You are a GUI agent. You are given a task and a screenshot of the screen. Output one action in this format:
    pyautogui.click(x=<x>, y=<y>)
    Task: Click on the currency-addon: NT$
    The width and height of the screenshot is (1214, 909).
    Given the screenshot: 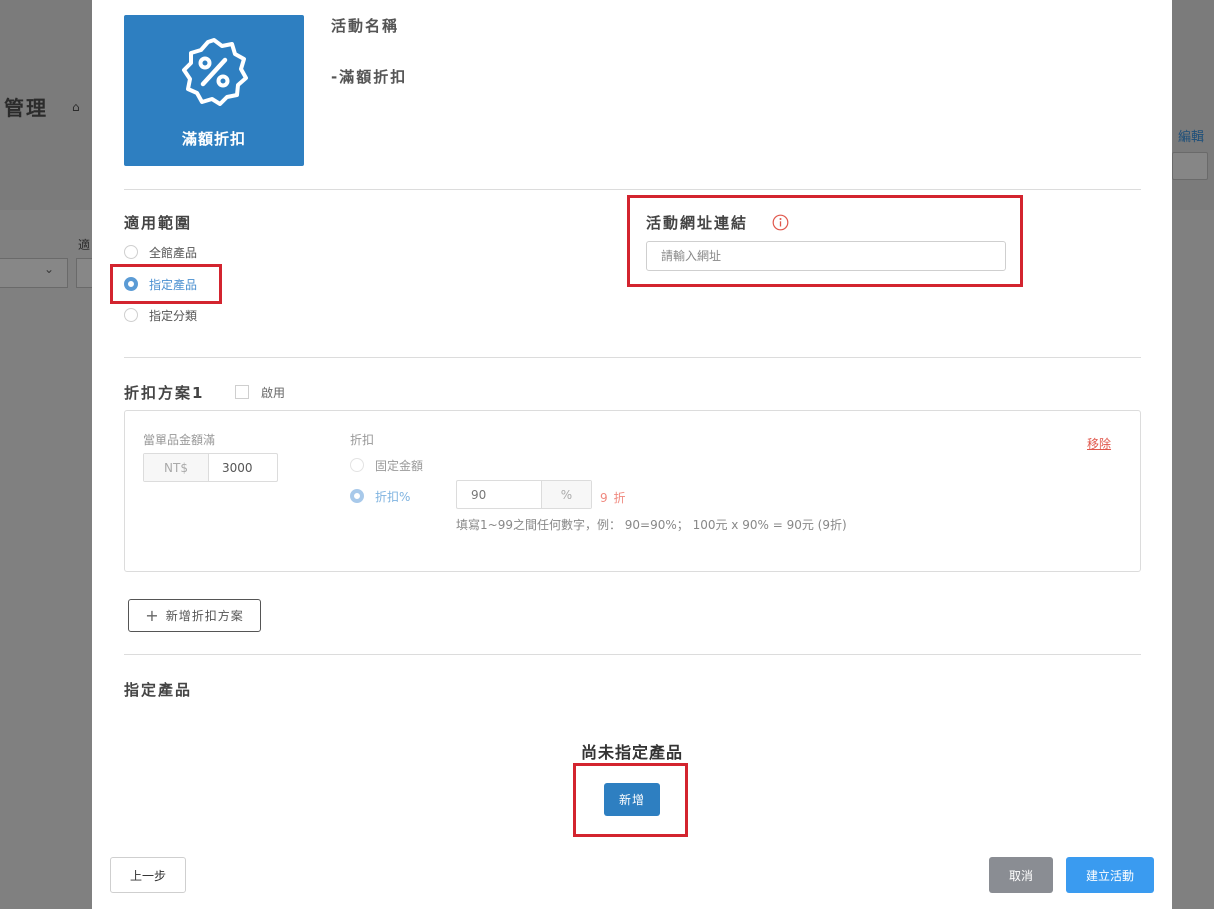 What is the action you would take?
    pyautogui.click(x=176, y=467)
    